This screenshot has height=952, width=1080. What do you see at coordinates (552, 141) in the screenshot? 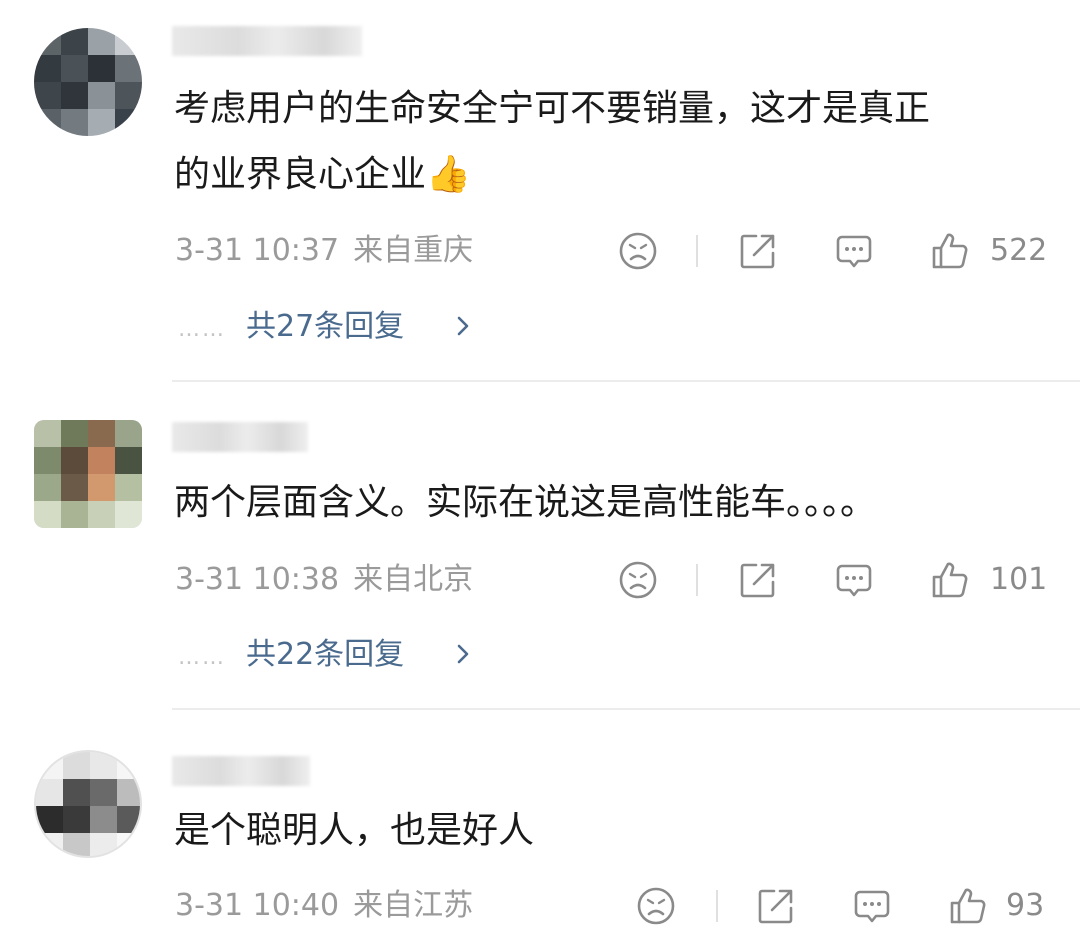
I see `comment-text: 考虑用户的生命安全宁可不要销量，这才是真正 的业界良心企业👍` at bounding box center [552, 141].